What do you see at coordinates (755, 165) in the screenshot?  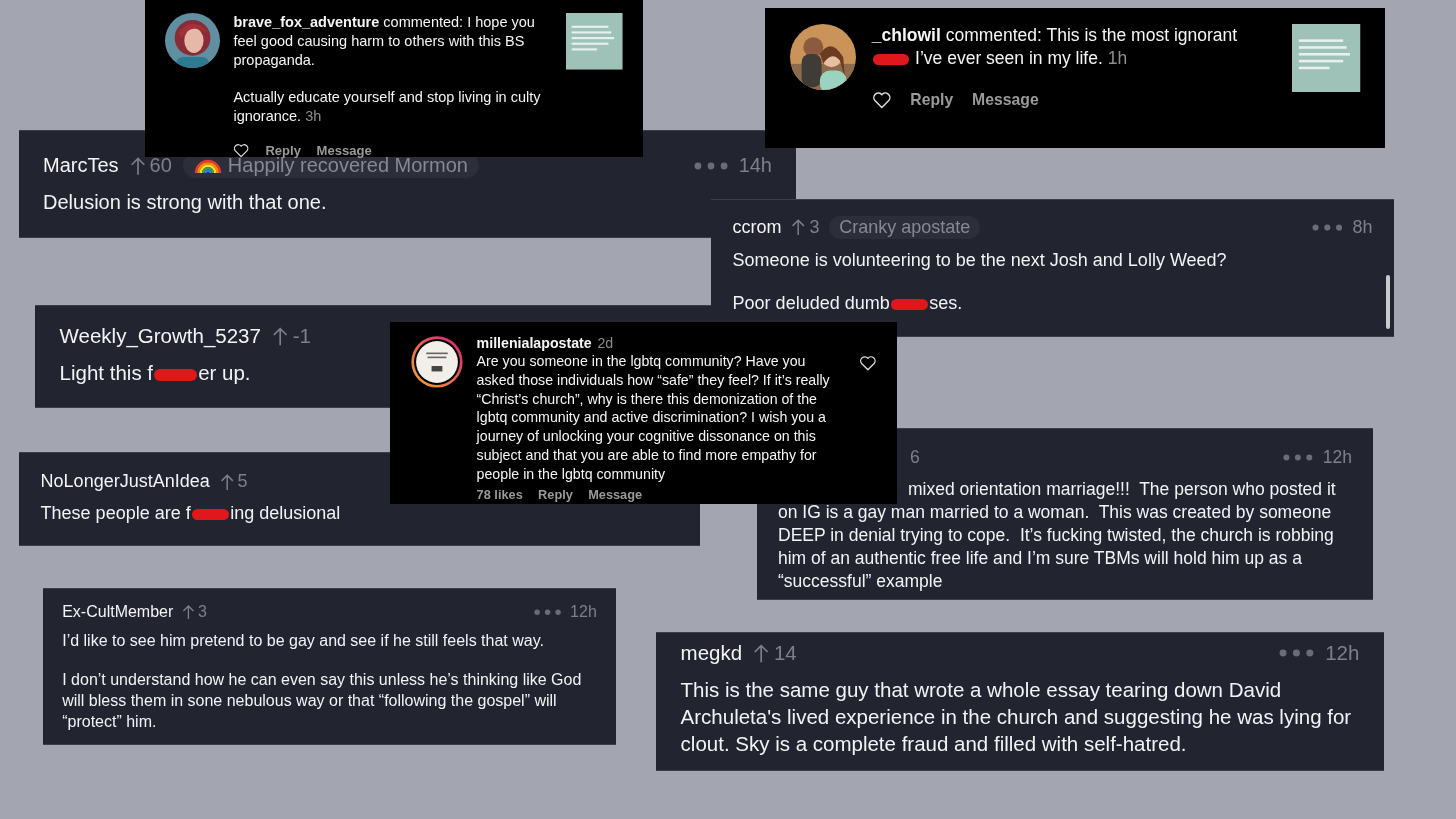 I see `timestamp: 14h` at bounding box center [755, 165].